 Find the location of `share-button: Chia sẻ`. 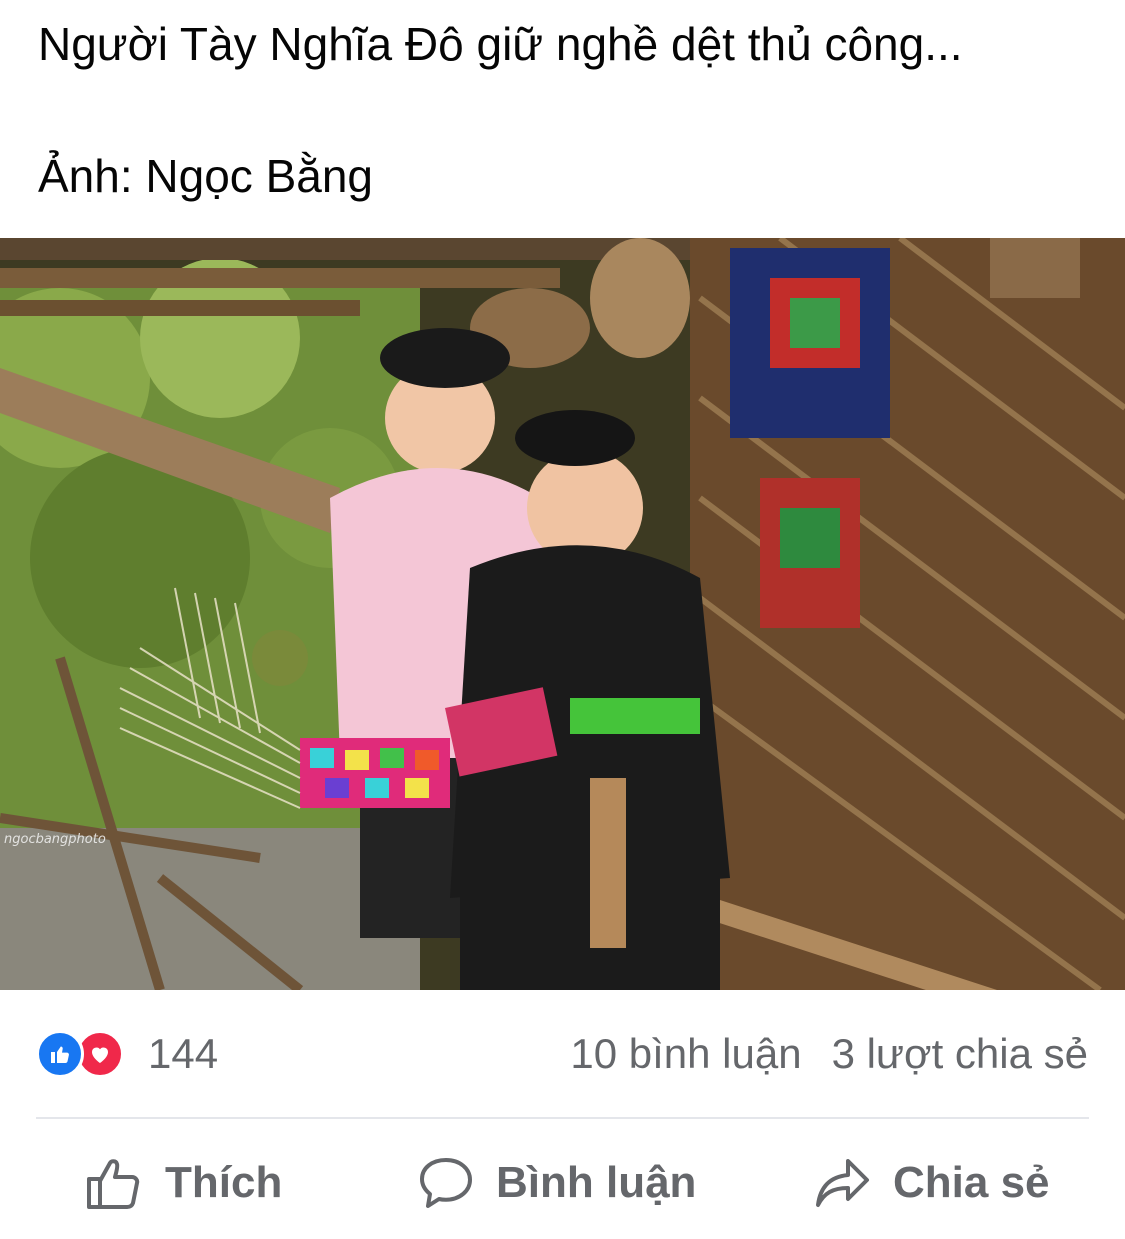

share-button: Chia sẻ is located at coordinates (932, 1183).